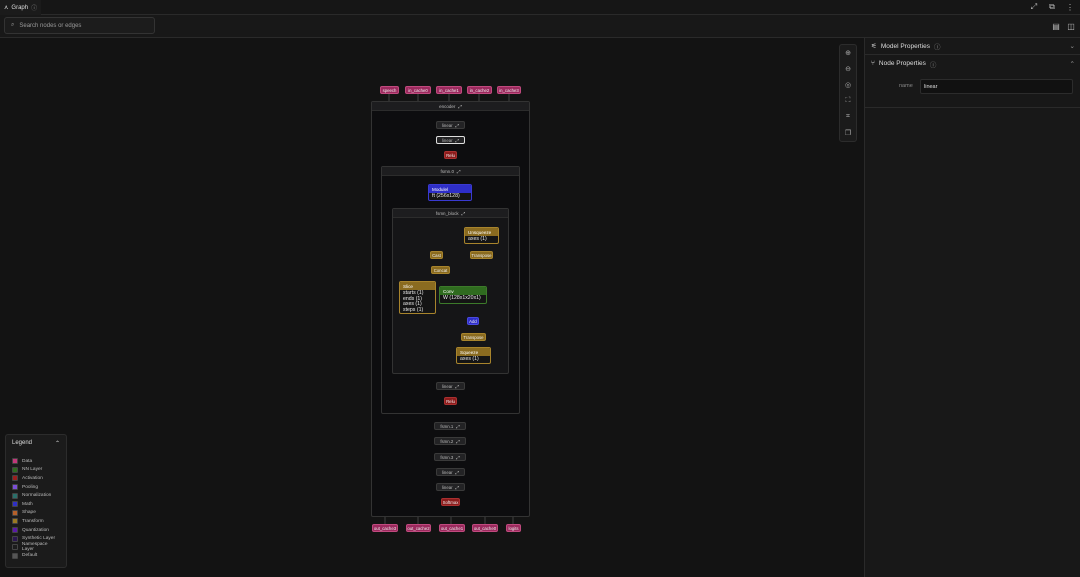 This screenshot has height=577, width=1080. What do you see at coordinates (462, 298) in the screenshot?
I see `conv-attr: W (128x1x20x1)` at bounding box center [462, 298].